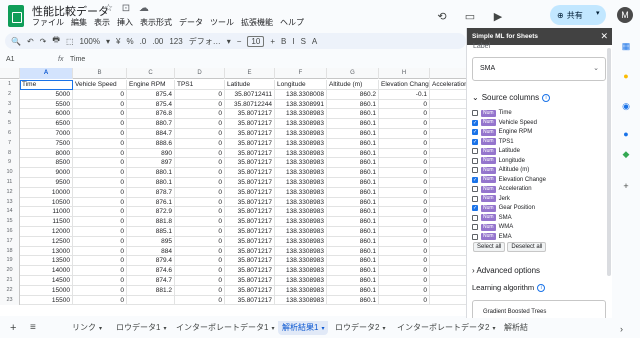 The image size is (640, 338). What do you see at coordinates (598, 13) in the screenshot?
I see `share-caret-icon: ▾` at bounding box center [598, 13].